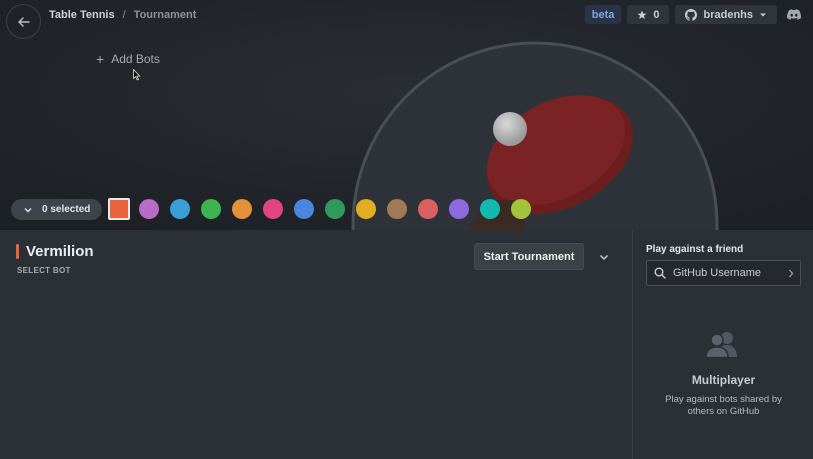  What do you see at coordinates (66, 209) in the screenshot?
I see `selected-count-label: 0 selected` at bounding box center [66, 209].